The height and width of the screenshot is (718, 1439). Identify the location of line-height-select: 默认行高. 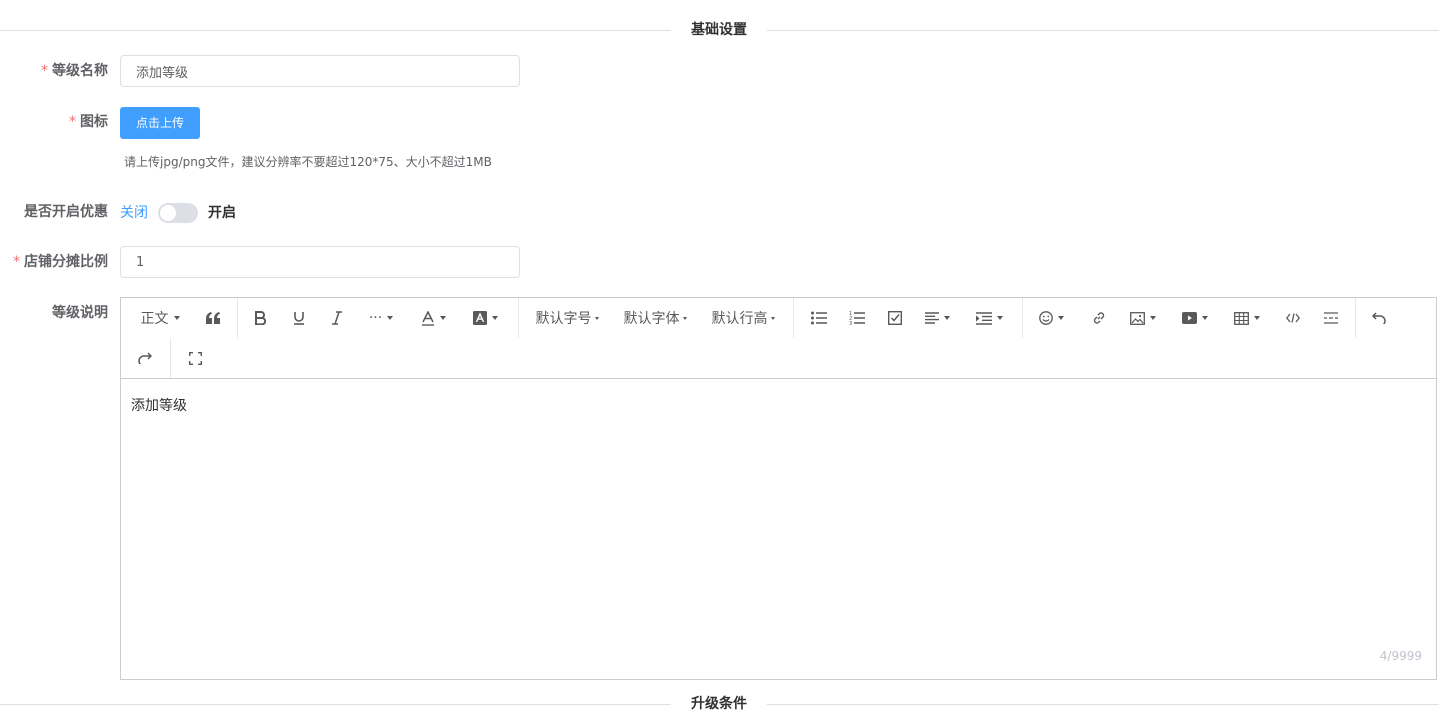
(743, 318).